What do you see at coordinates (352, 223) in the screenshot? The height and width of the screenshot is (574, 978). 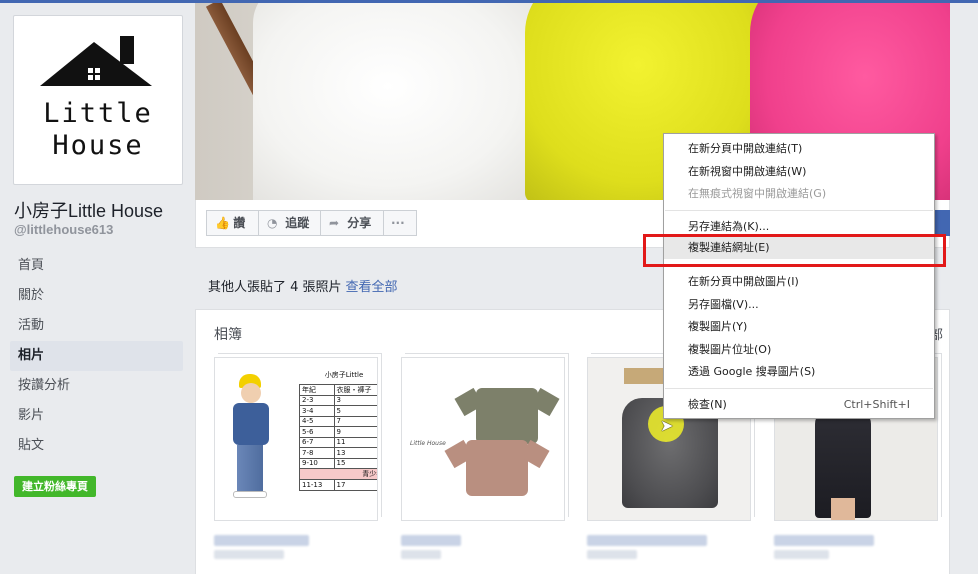 I see `share-button: ➦ 分享` at bounding box center [352, 223].